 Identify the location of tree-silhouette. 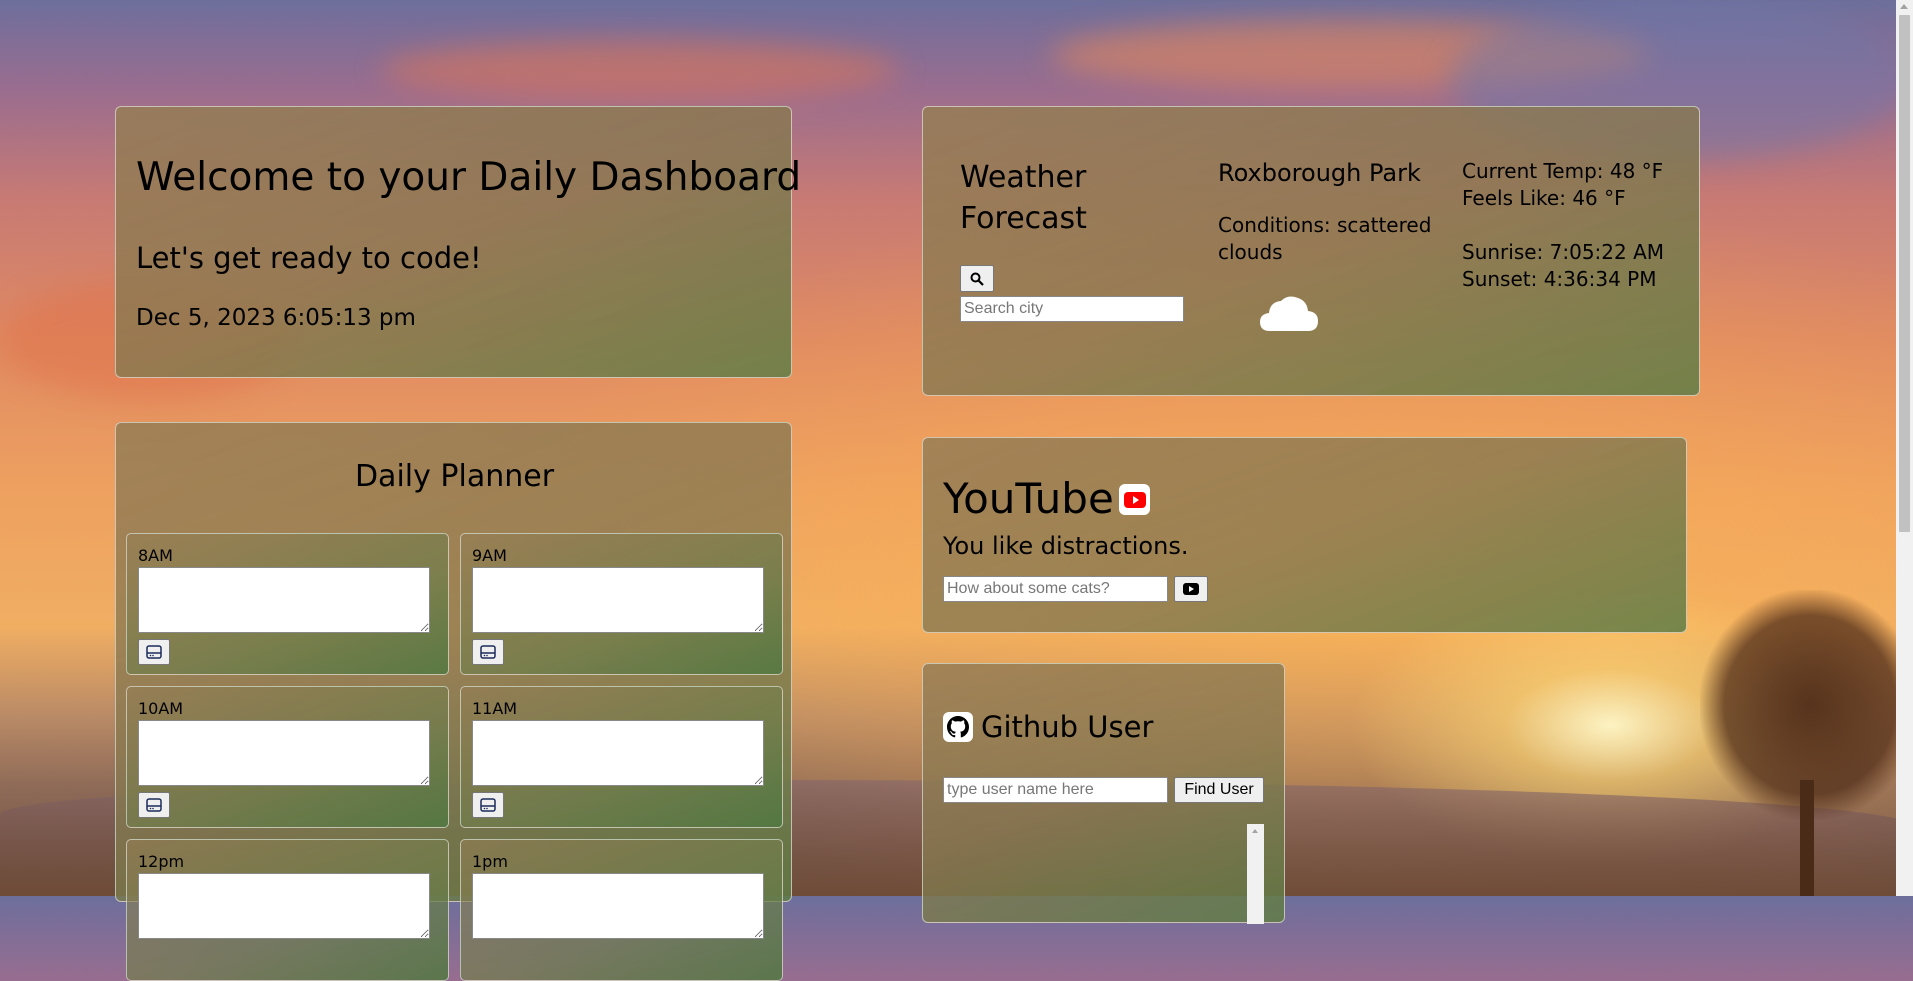
(1806, 705).